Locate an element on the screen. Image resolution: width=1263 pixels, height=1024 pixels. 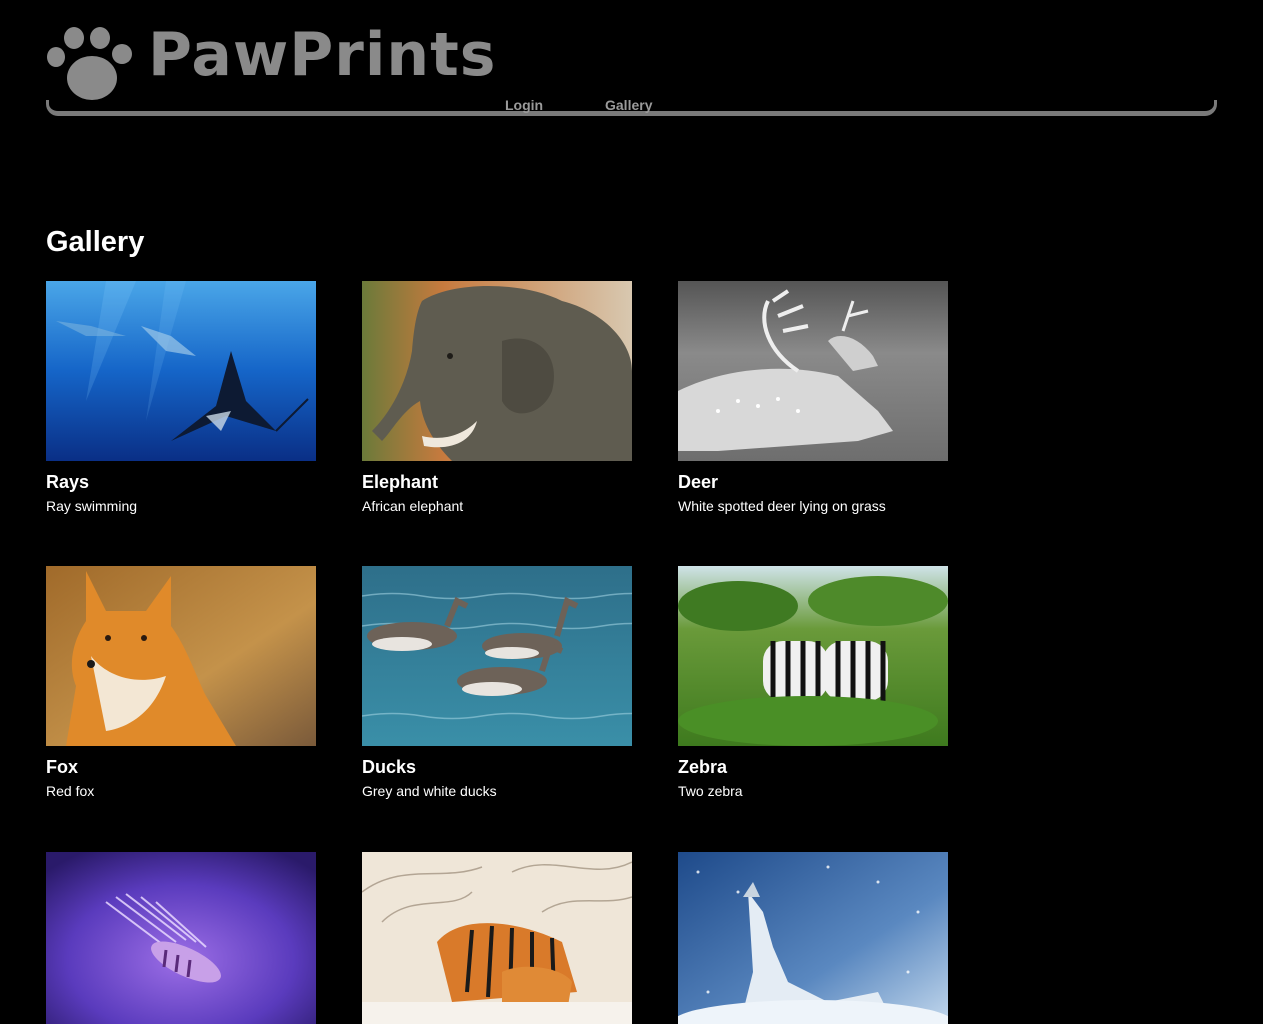
site-header: PawPrints Login Gallery is located at coordinates (631, 70).